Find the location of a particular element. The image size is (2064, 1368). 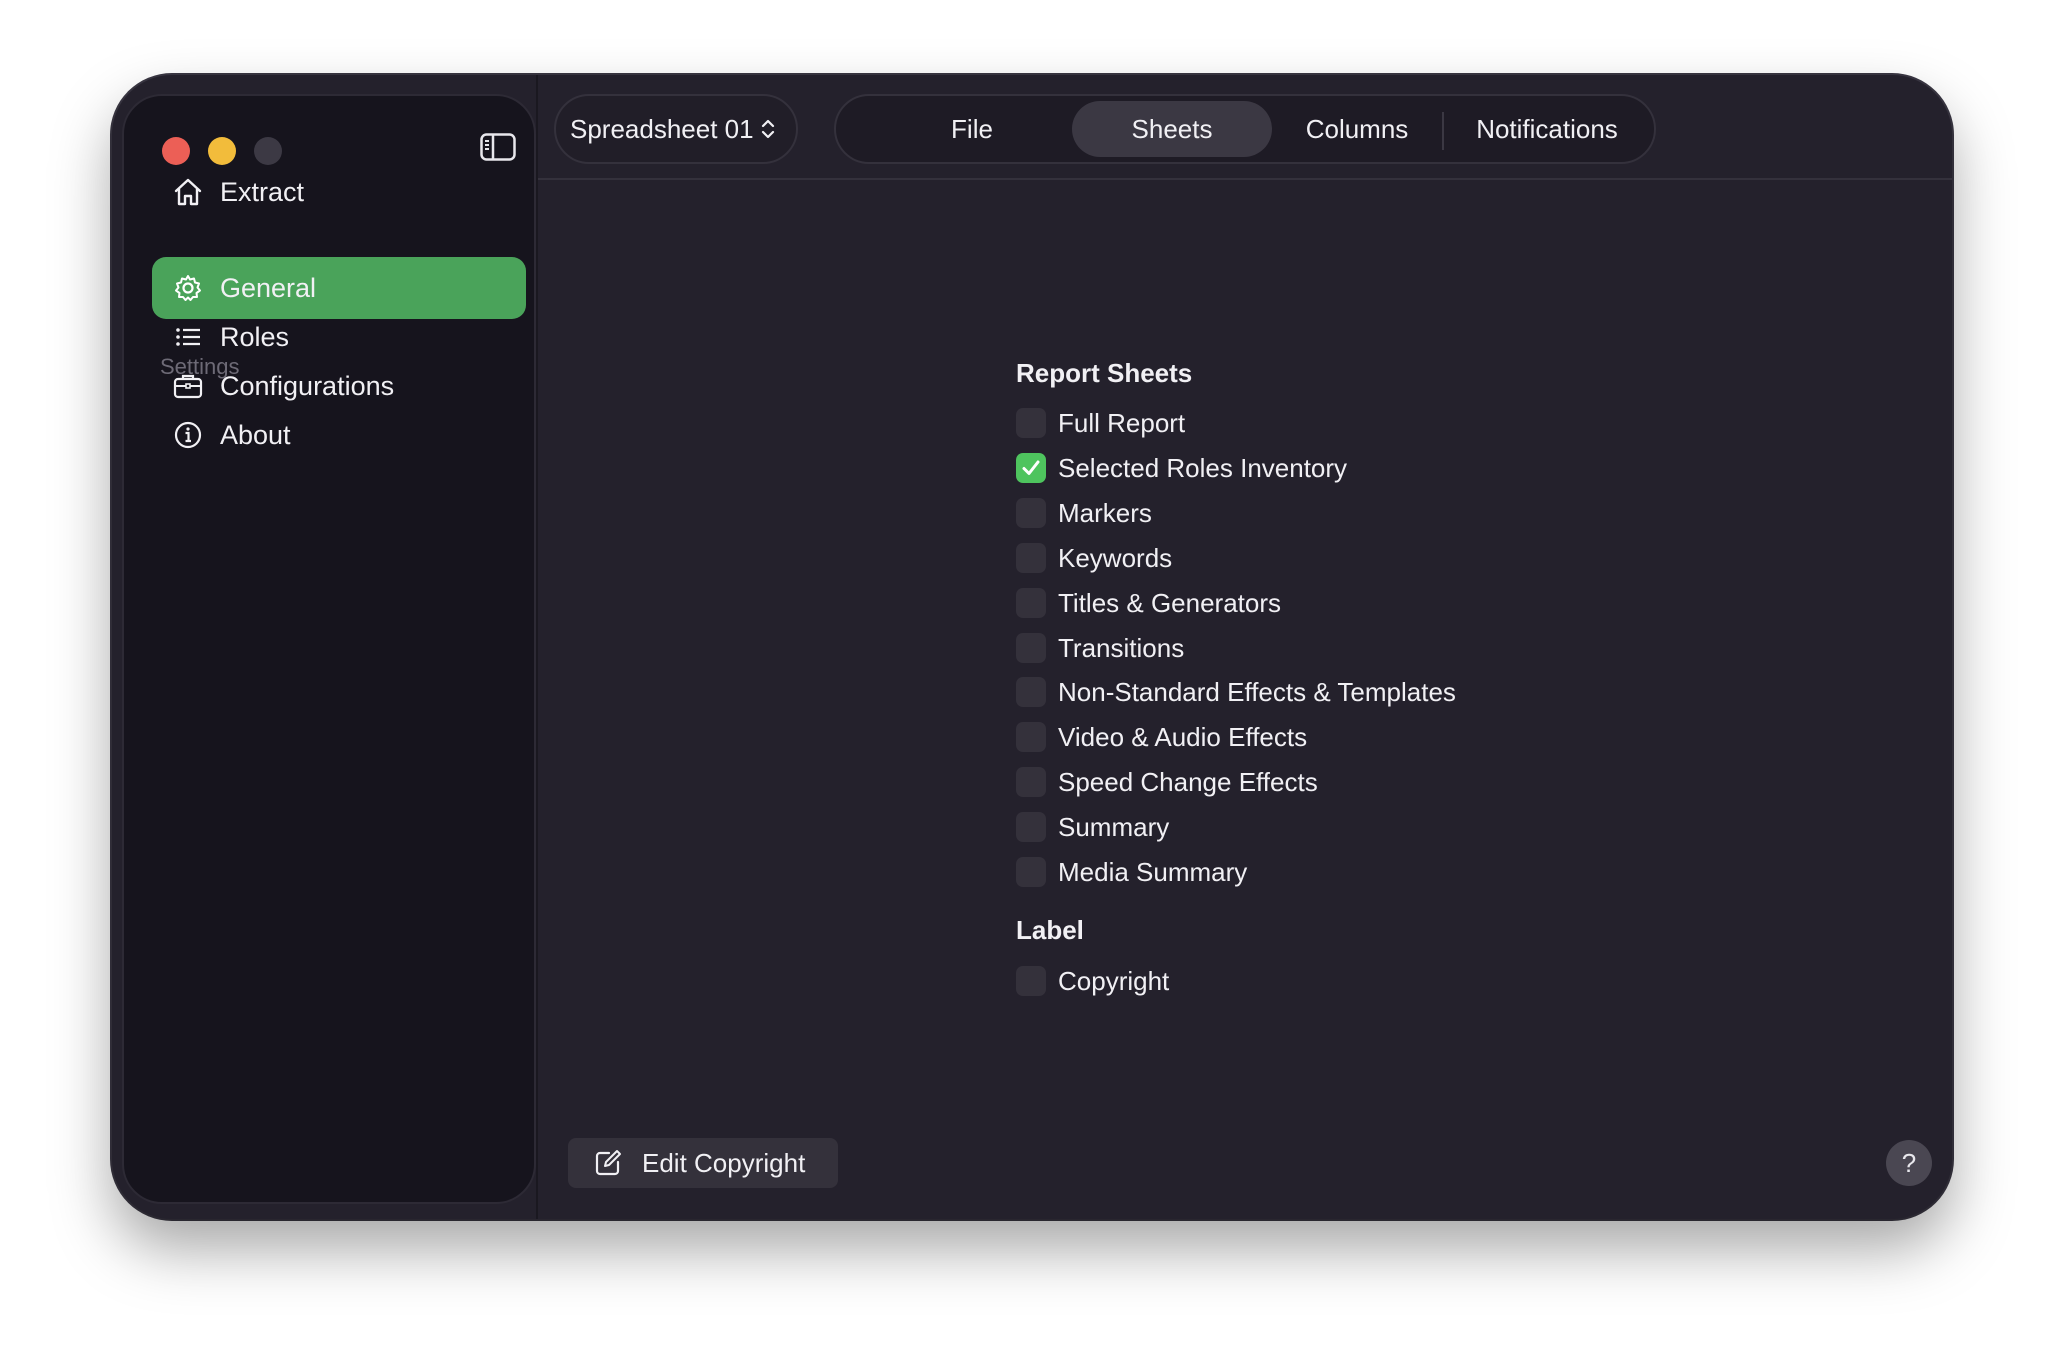

checkbox-selected-roles-inventory: Selected Roles Inventory is located at coordinates (1181, 468).